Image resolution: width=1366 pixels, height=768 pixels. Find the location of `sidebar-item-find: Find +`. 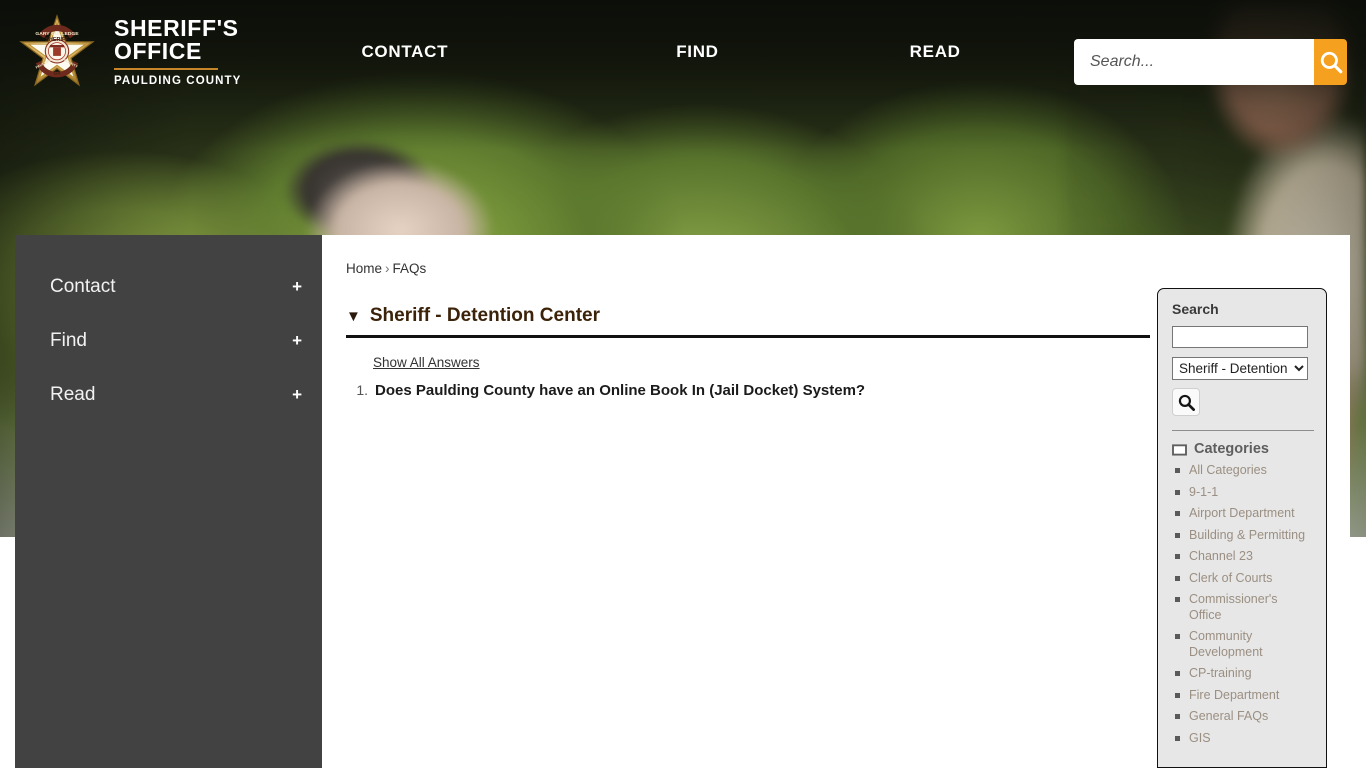

sidebar-item-find: Find + is located at coordinates (168, 341).